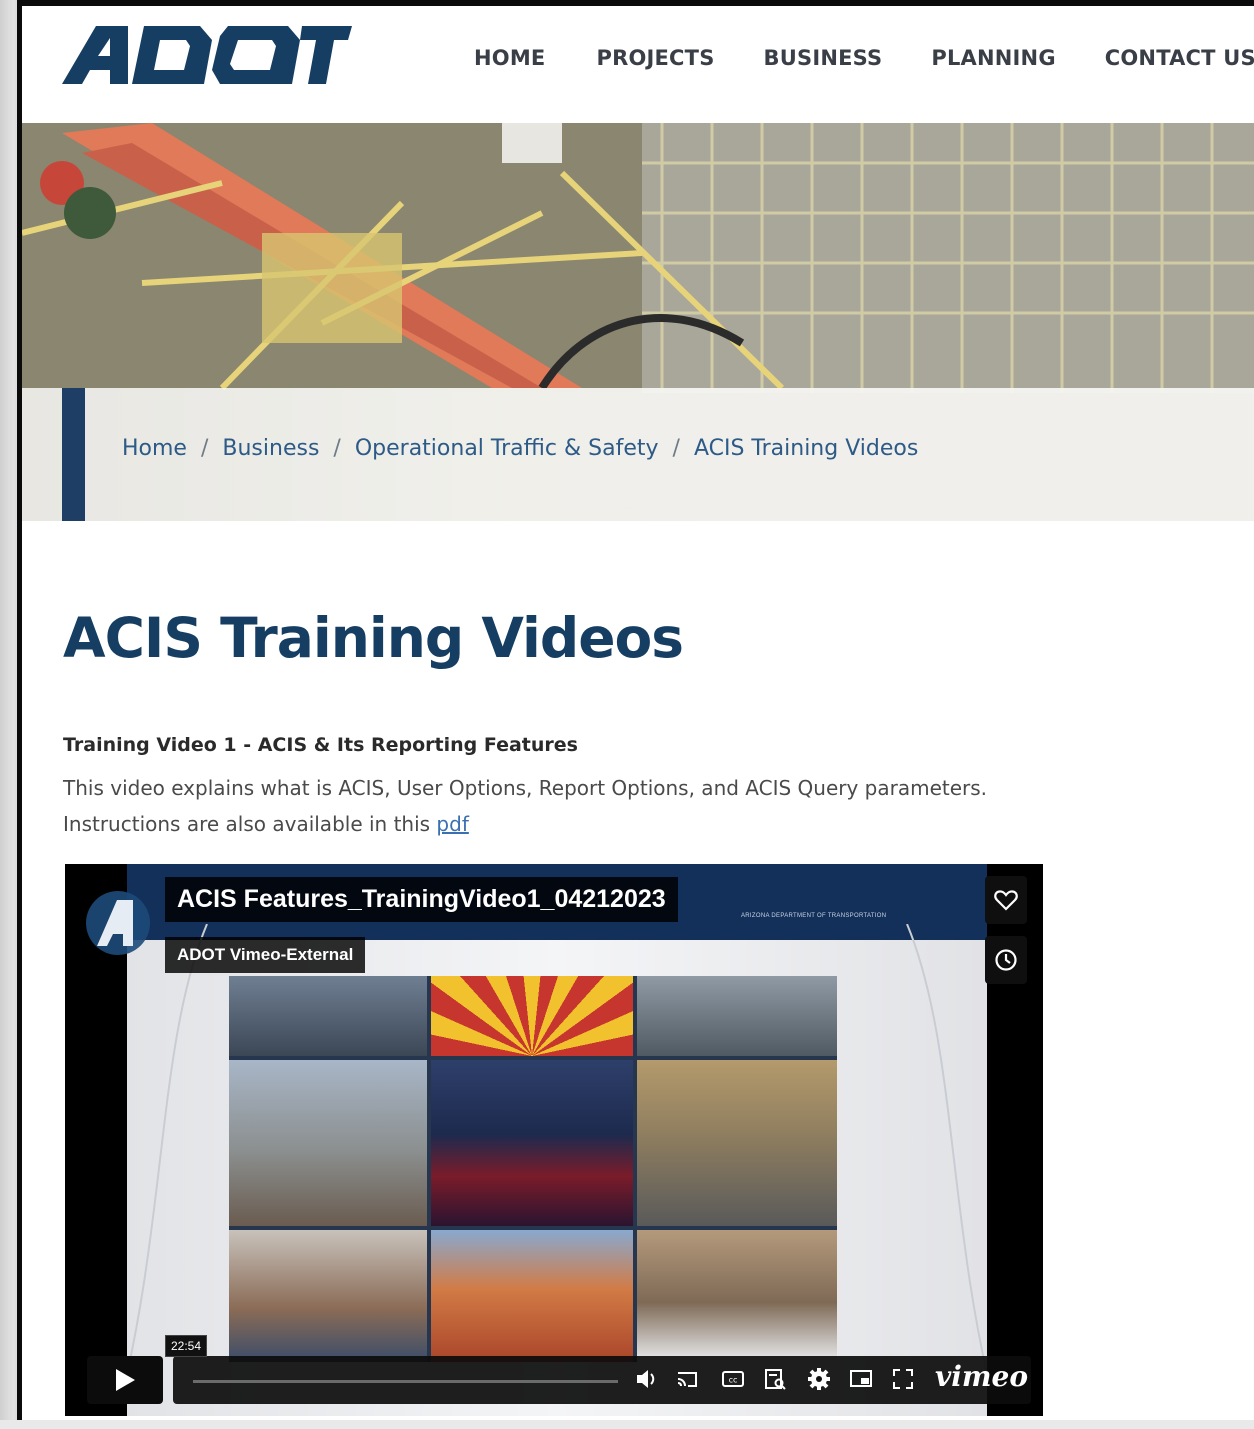 Image resolution: width=1254 pixels, height=1429 pixels. What do you see at coordinates (737, 1143) in the screenshot?
I see `photo-cyclists-hill` at bounding box center [737, 1143].